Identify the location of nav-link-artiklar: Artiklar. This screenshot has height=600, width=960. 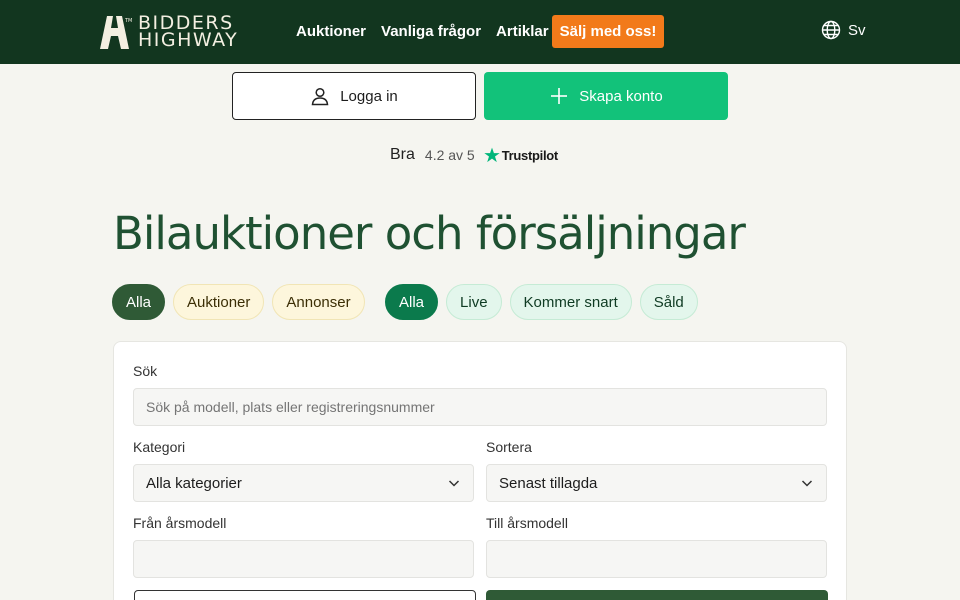
(522, 32).